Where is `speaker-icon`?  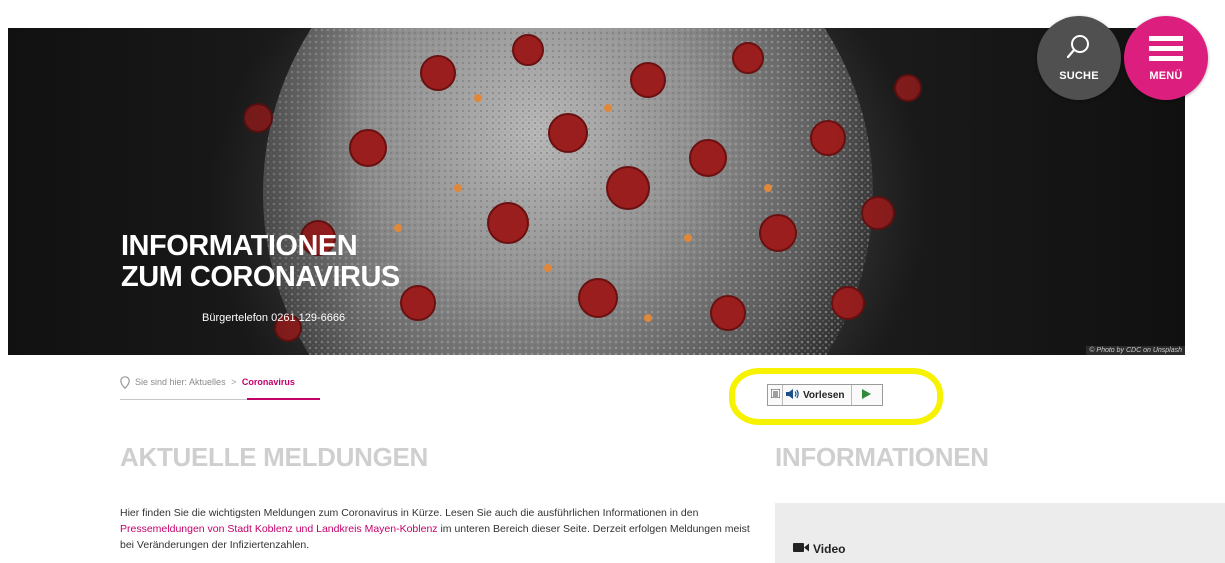 speaker-icon is located at coordinates (793, 395).